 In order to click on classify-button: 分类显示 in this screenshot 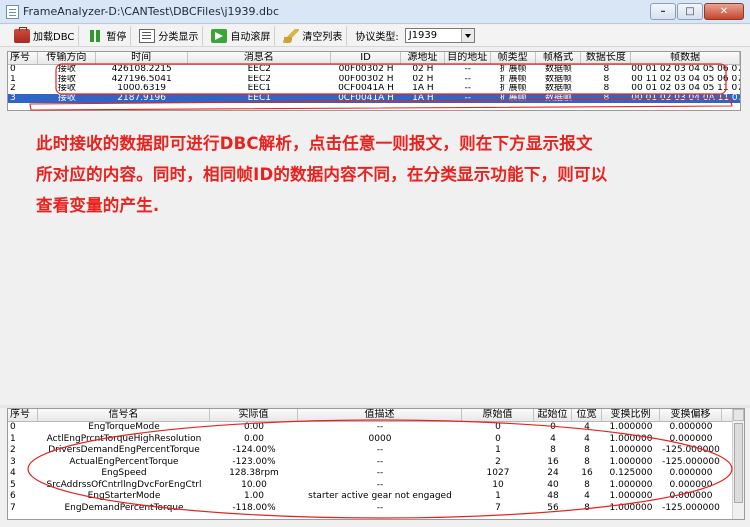, I will do `click(169, 35)`.